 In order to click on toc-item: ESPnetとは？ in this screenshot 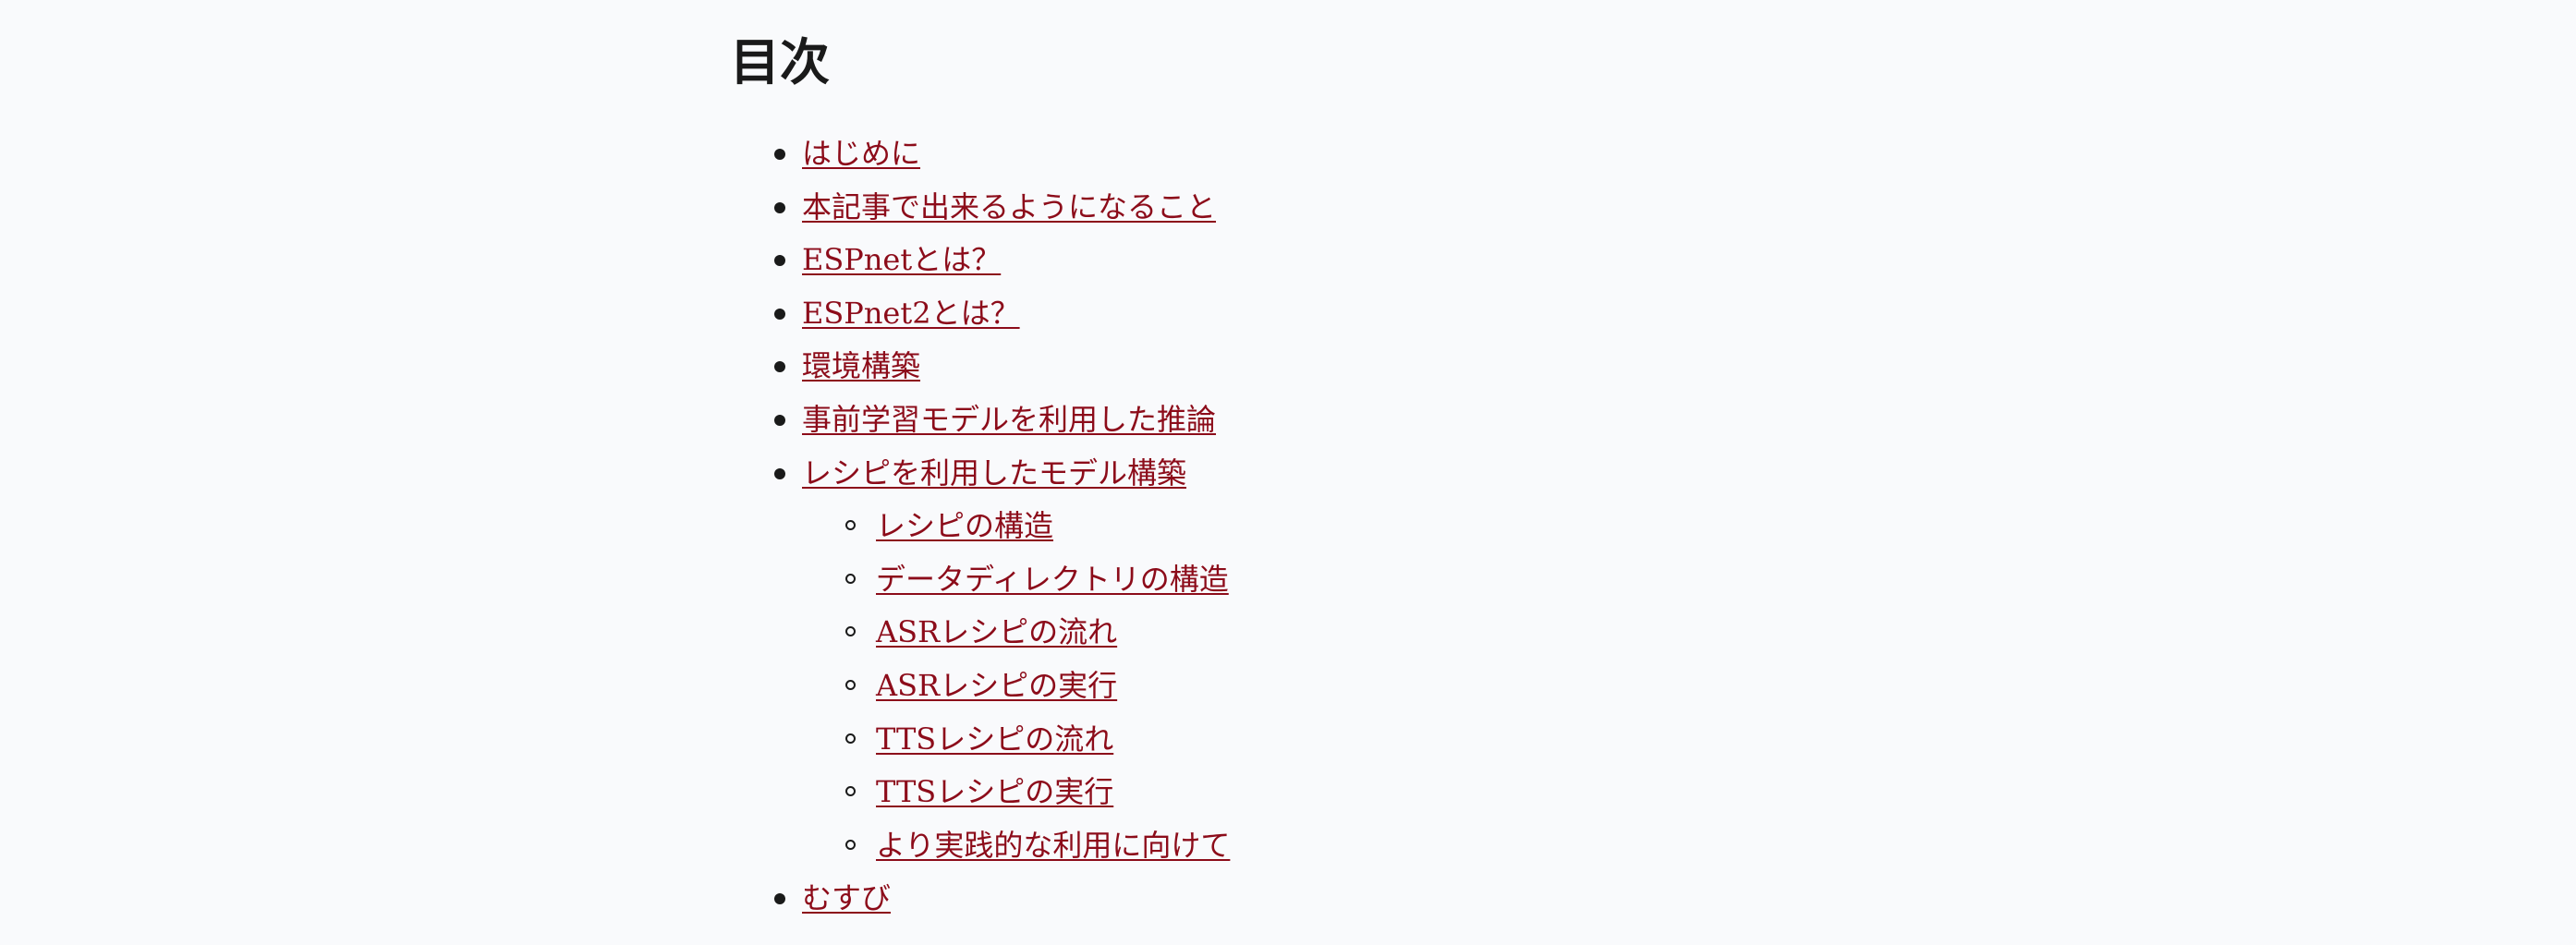, I will do `click(1284, 260)`.